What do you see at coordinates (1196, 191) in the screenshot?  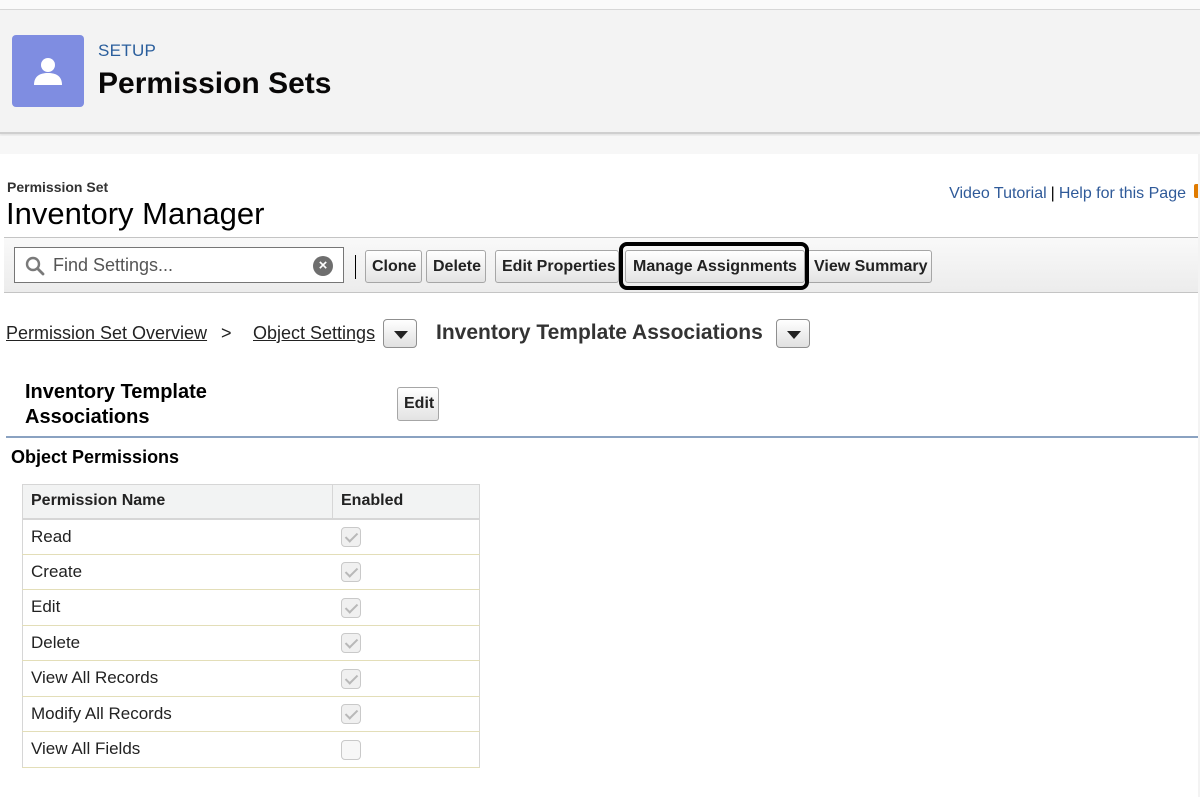 I see `help-icon-edge` at bounding box center [1196, 191].